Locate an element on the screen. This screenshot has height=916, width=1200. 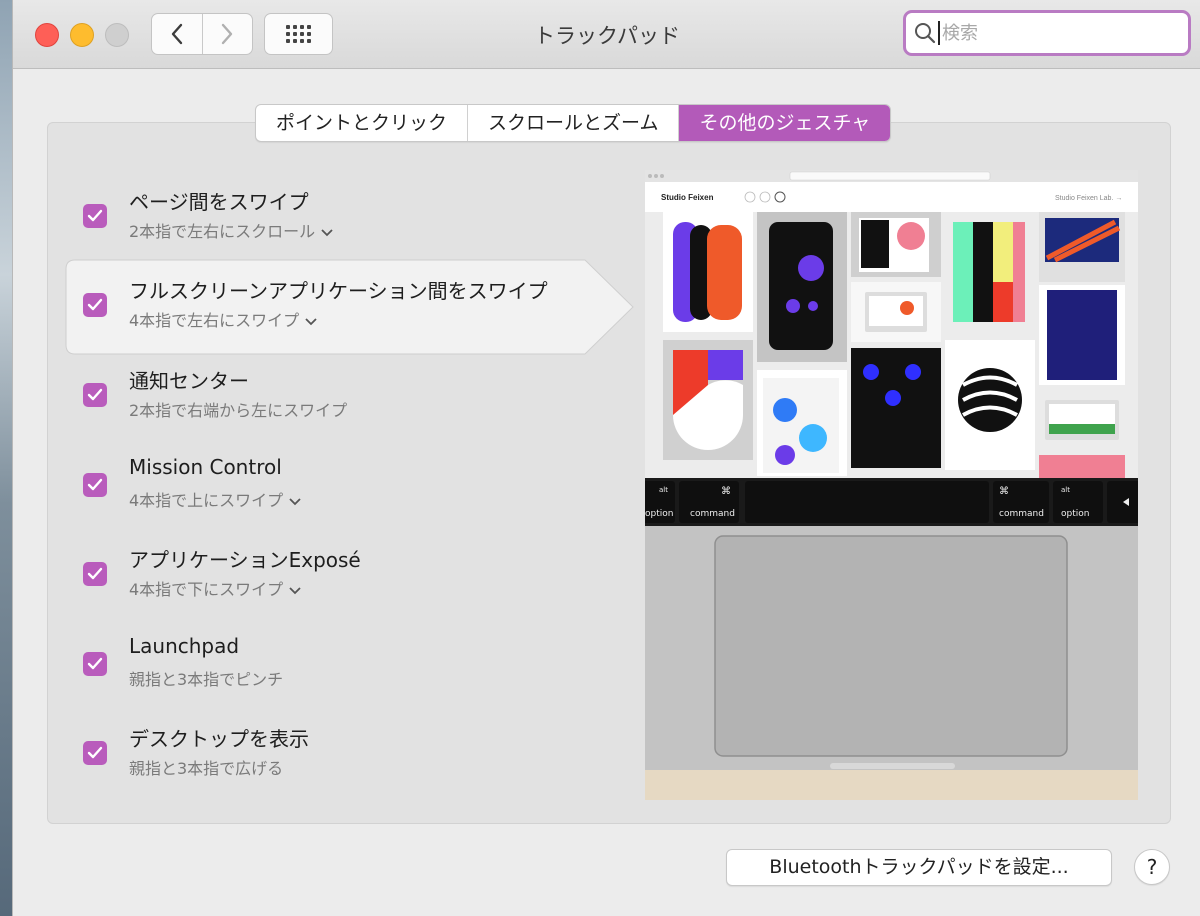
gesture-option-dropdown: 4本指で下にスワイプ is located at coordinates (215, 588).